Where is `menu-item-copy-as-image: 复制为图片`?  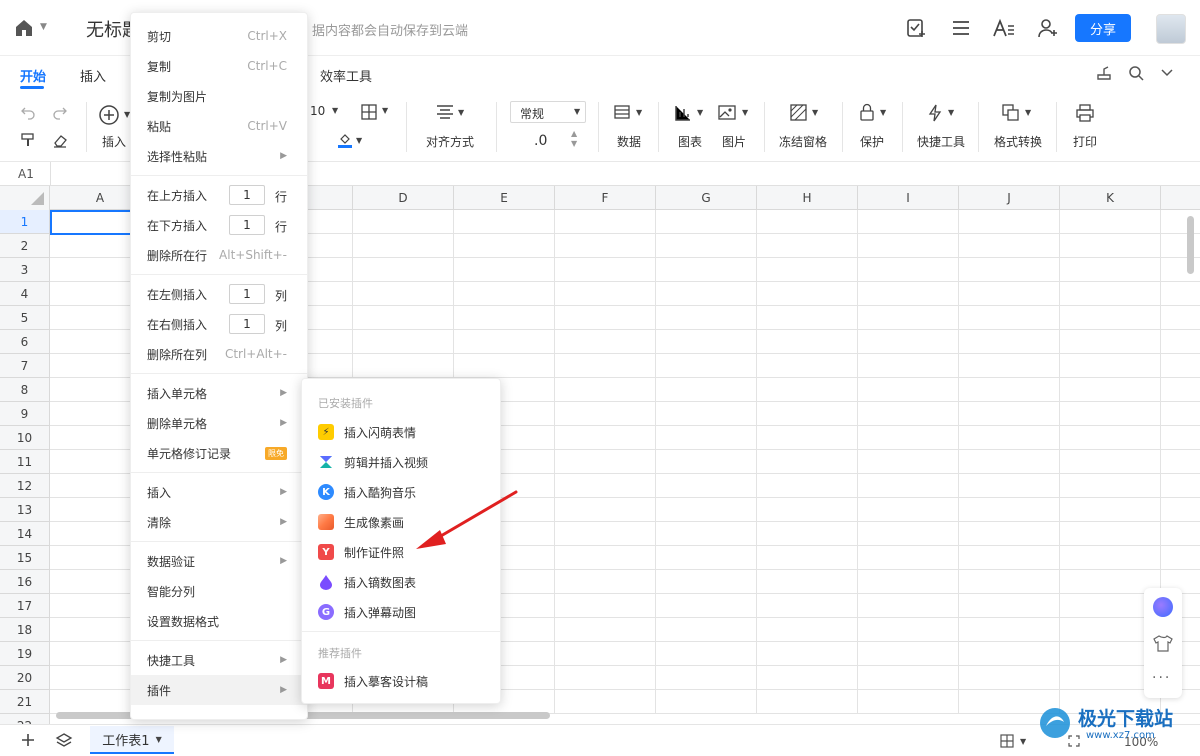 menu-item-copy-as-image: 复制为图片 is located at coordinates (219, 96).